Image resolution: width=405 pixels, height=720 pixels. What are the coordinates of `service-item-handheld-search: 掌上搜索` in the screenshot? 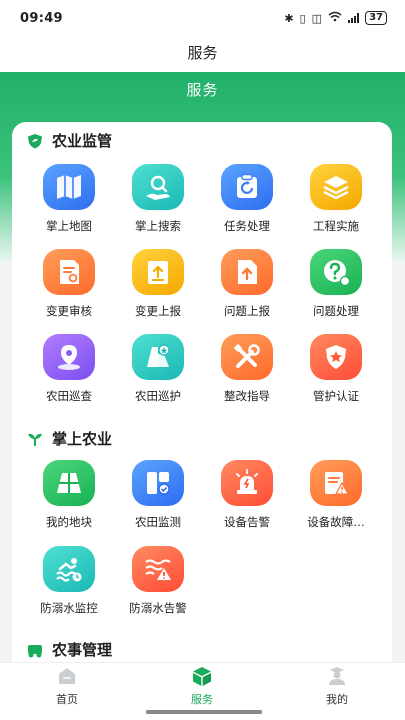 It's located at (158, 199).